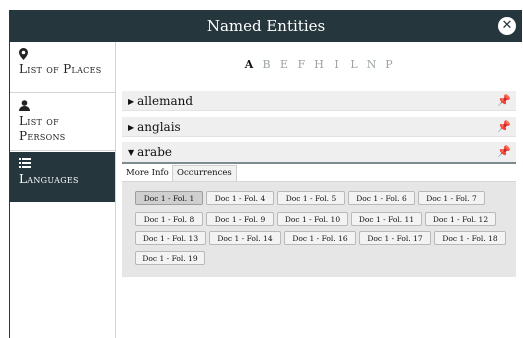 The image size is (523, 338). I want to click on sidebar-item-label: List of Places, so click(60, 69).